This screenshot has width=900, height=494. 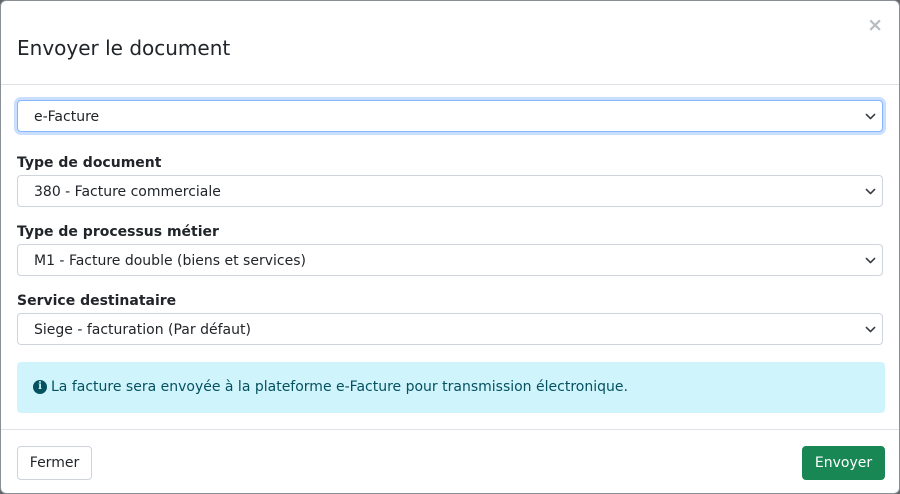 I want to click on document-type-select: 380 - Facture commerciale, so click(x=450, y=191).